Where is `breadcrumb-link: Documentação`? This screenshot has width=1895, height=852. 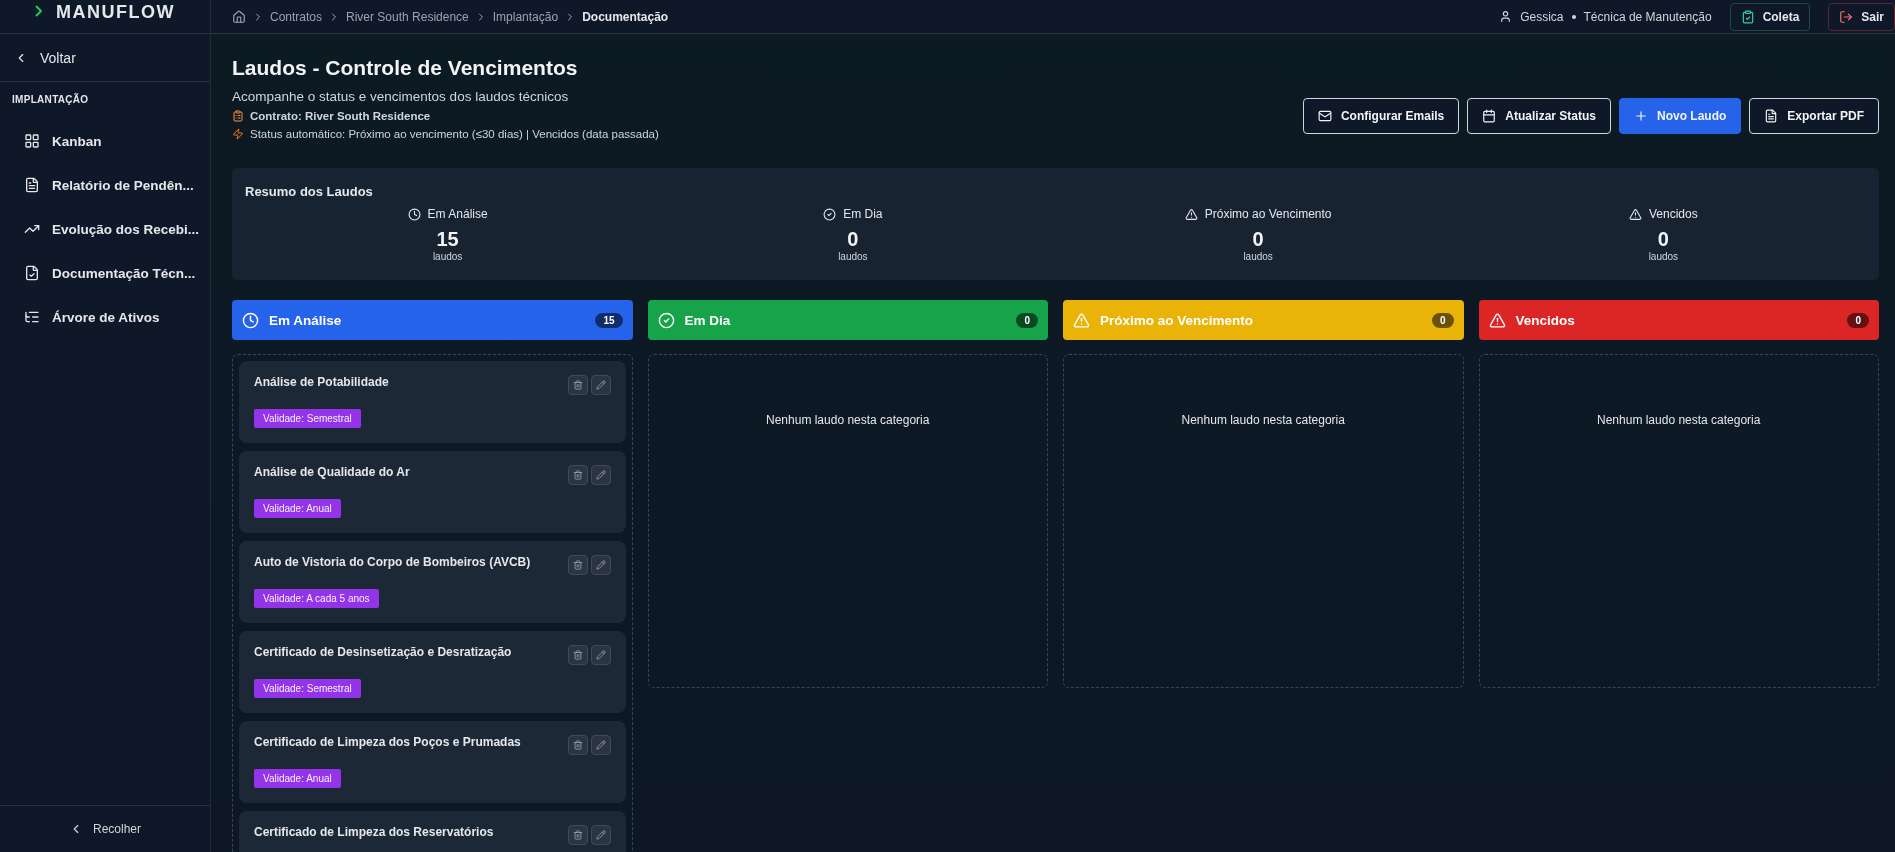
breadcrumb-link: Documentação is located at coordinates (625, 16).